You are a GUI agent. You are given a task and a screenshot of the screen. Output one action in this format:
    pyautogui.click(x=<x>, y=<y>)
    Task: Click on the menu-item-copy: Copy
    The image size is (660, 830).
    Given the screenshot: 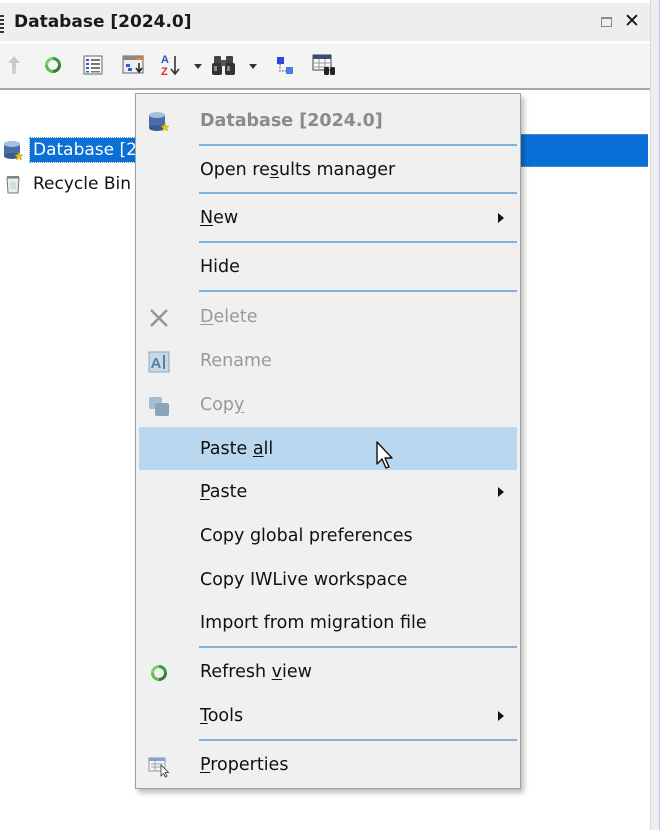 What is the action you would take?
    pyautogui.click(x=328, y=405)
    